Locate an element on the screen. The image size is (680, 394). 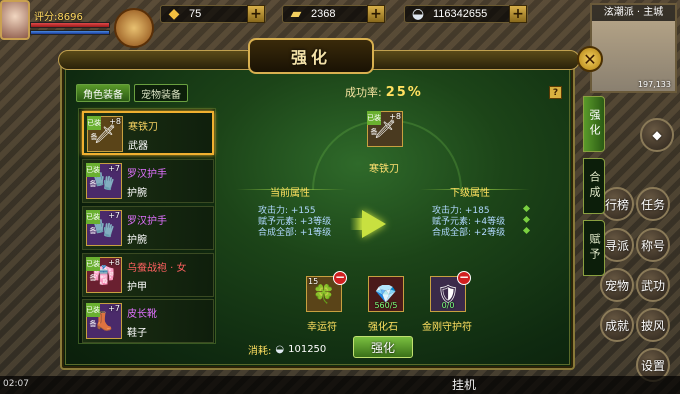
cost-row: 消耗: ◒ 101250 is located at coordinates (287, 350).